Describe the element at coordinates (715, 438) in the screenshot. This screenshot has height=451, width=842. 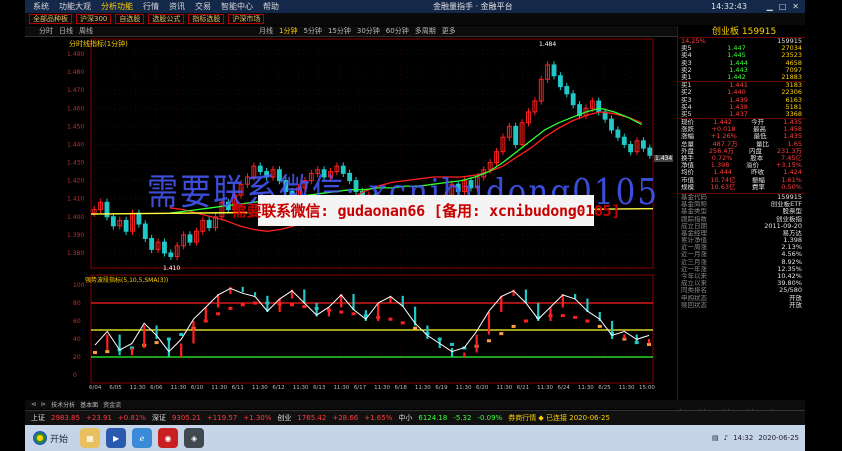
I see `network-icon: ▤` at that location.